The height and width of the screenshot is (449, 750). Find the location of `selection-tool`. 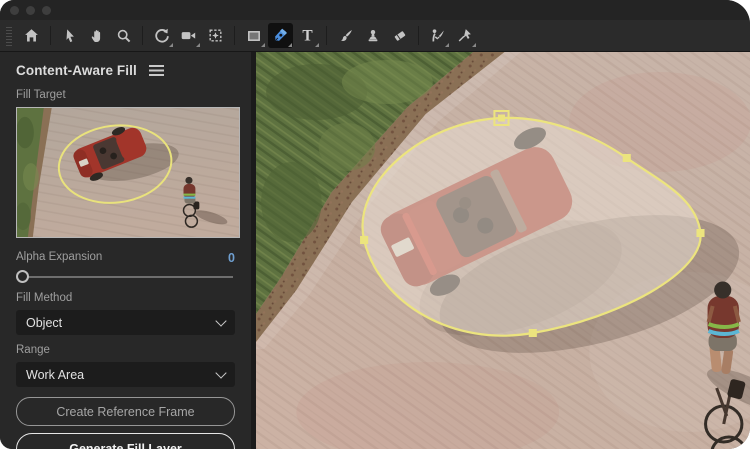

selection-tool is located at coordinates (69, 35).